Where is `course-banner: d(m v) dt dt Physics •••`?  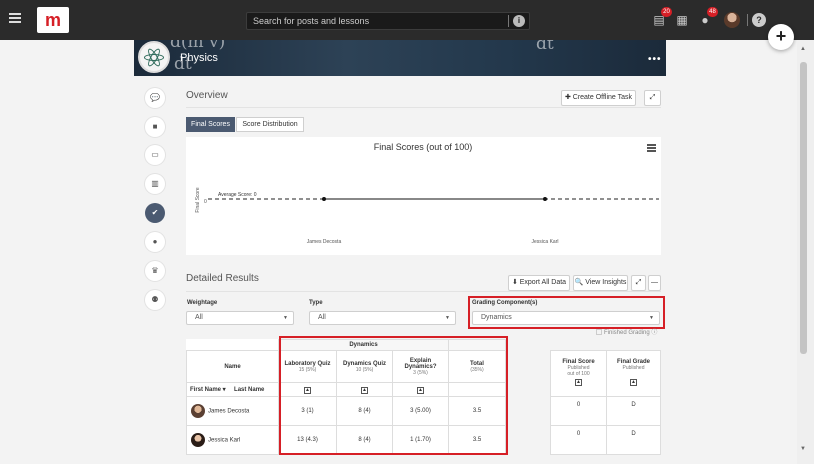
course-banner: d(m v) dt dt Physics ••• is located at coordinates (400, 58).